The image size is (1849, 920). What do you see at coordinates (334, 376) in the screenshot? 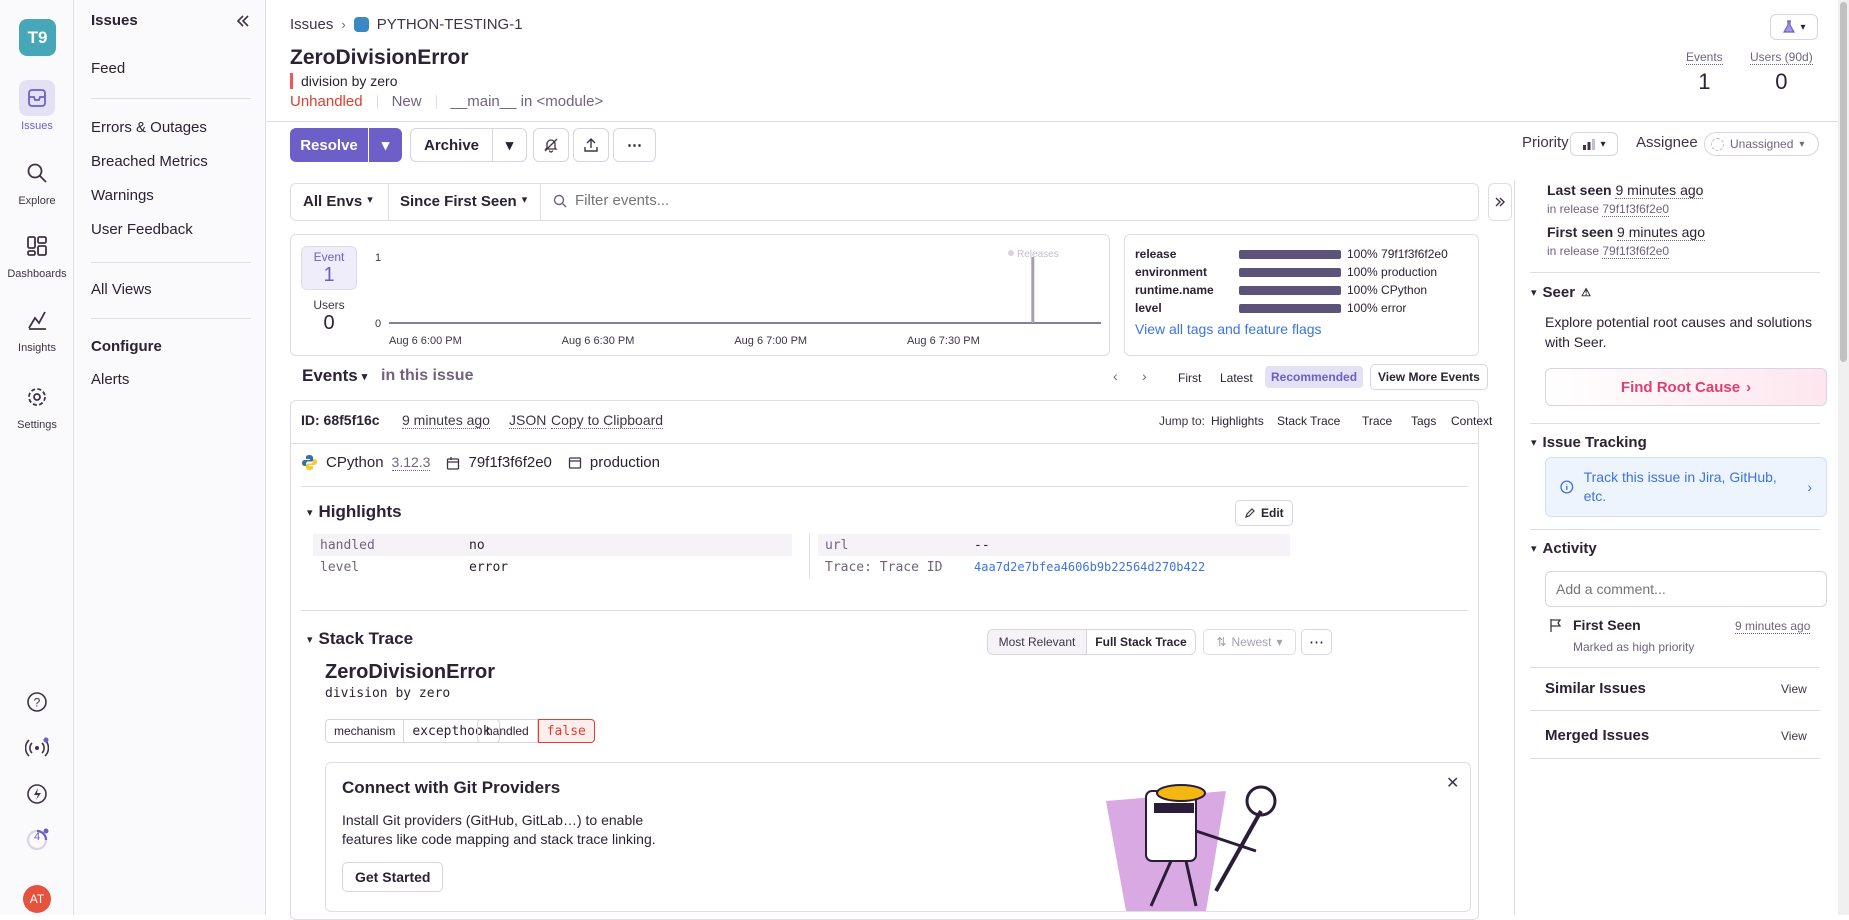
I see `events-header: Events ▾` at bounding box center [334, 376].